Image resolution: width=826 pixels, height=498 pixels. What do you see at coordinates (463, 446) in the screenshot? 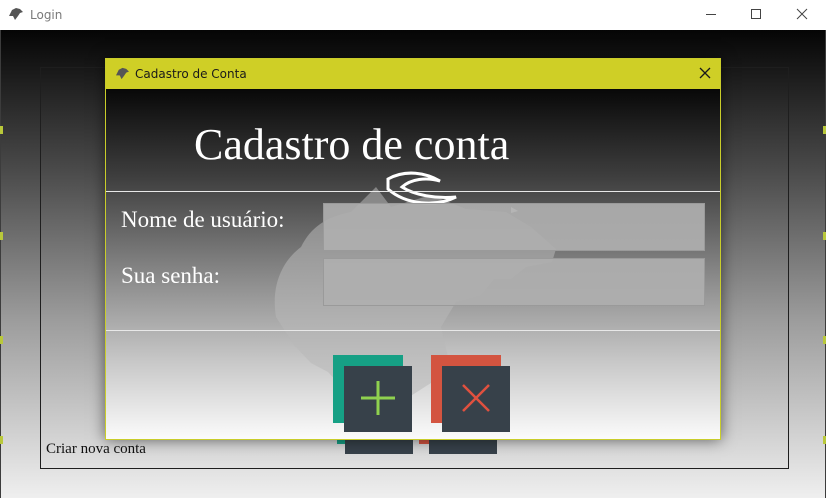
I see `background-cancel-button` at bounding box center [463, 446].